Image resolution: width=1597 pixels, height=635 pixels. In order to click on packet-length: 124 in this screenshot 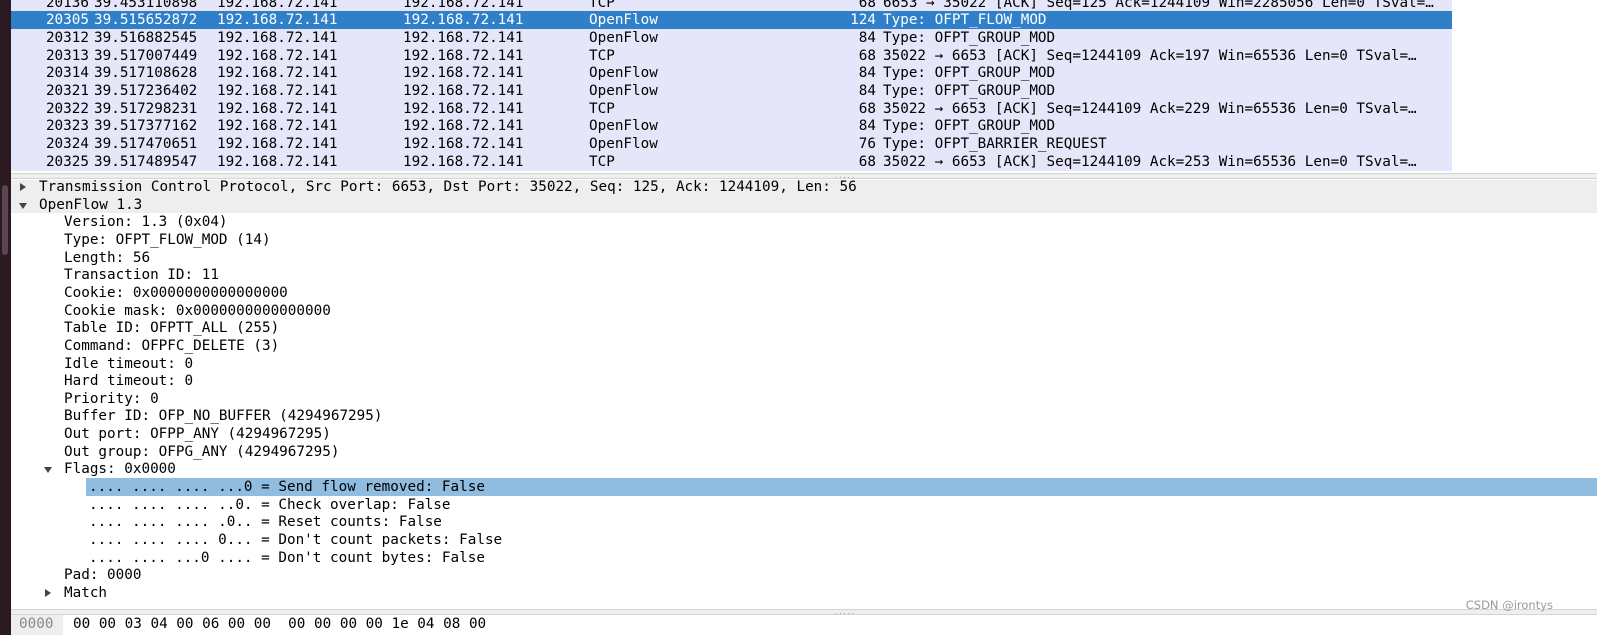, I will do `click(863, 20)`.